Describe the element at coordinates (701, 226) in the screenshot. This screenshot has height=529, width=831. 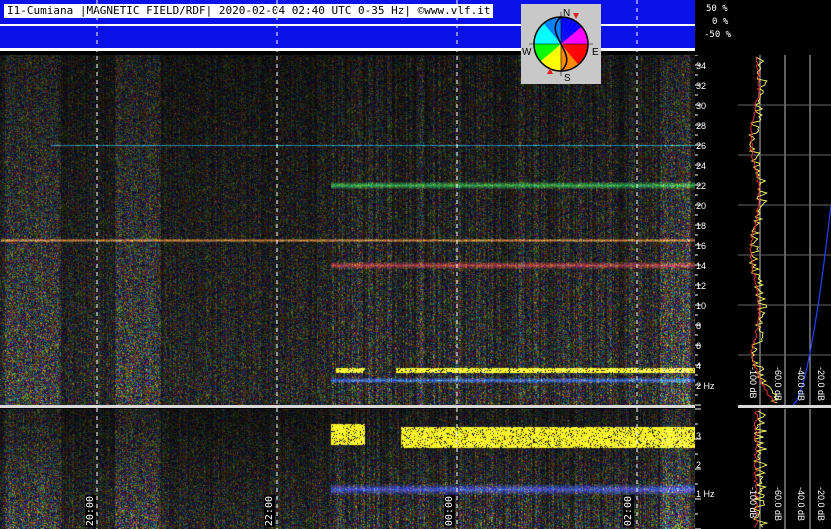
I see `freq-tick-label: 18` at that location.